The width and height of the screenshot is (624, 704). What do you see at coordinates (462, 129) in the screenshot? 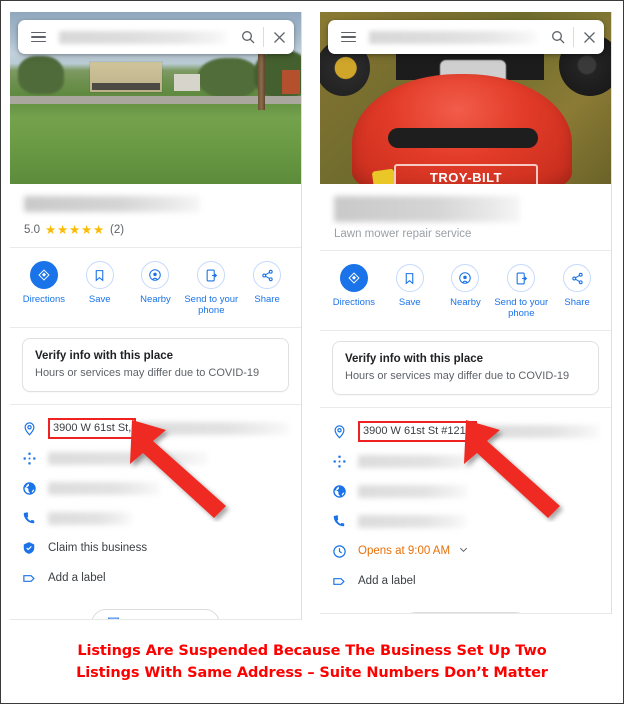
I see `mower-hood-shape: TROY-BILT` at bounding box center [462, 129].